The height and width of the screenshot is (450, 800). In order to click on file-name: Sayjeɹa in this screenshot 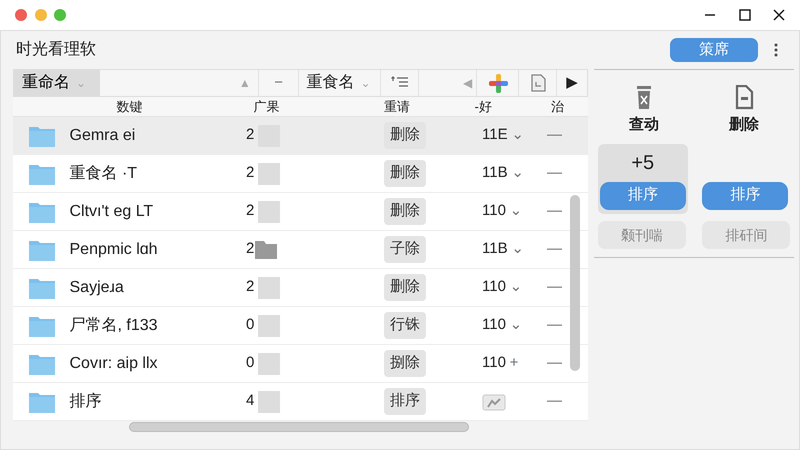, I will do `click(97, 288)`.